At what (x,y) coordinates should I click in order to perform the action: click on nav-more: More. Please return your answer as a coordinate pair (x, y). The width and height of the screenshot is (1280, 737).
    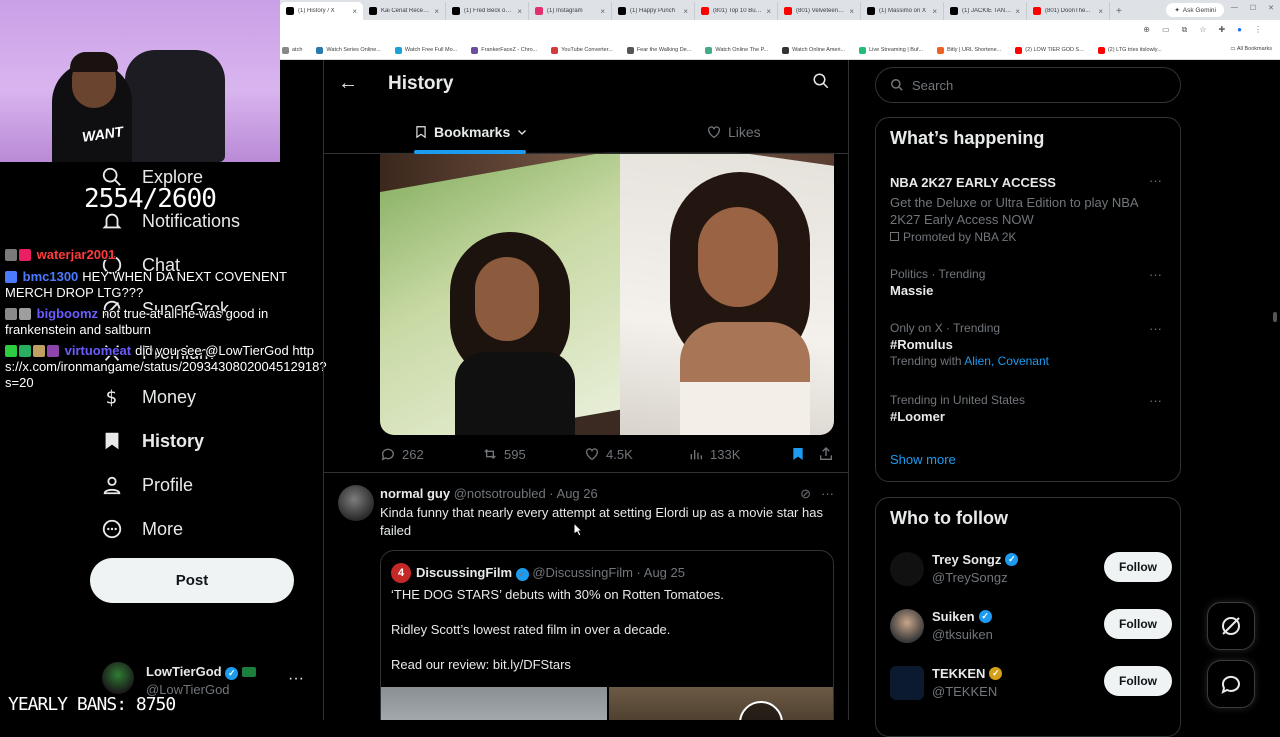
    Looking at the image, I should click on (141, 529).